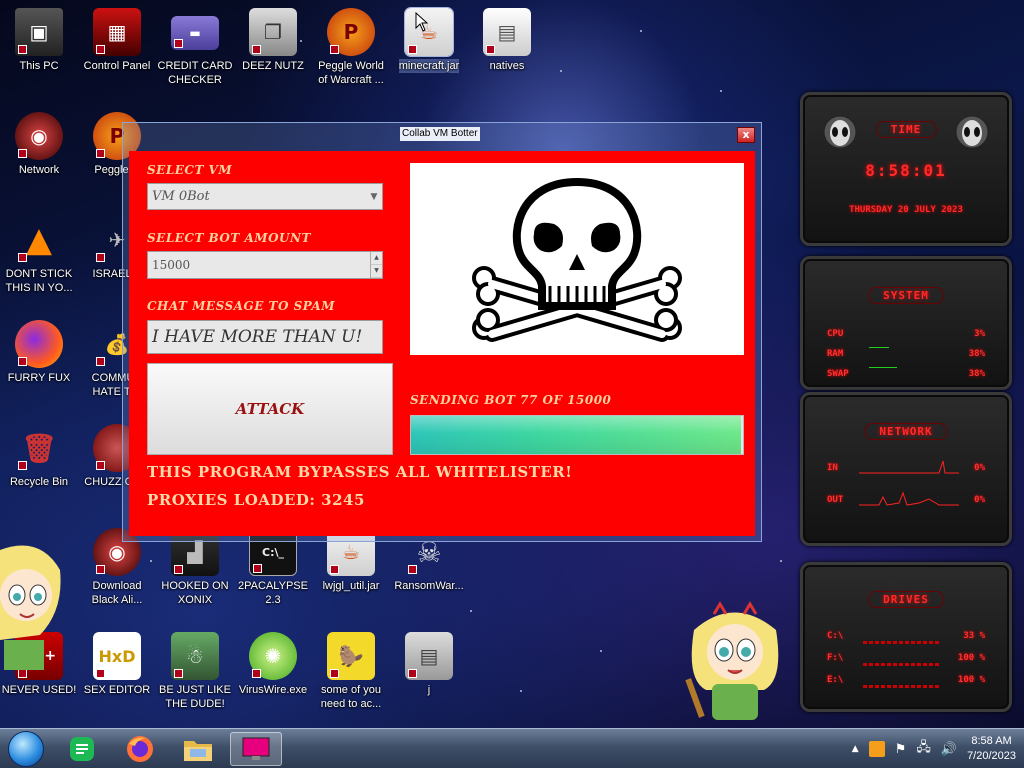 Image resolution: width=1024 pixels, height=768 pixels. I want to click on skull-crossbones-icon, so click(577, 259).